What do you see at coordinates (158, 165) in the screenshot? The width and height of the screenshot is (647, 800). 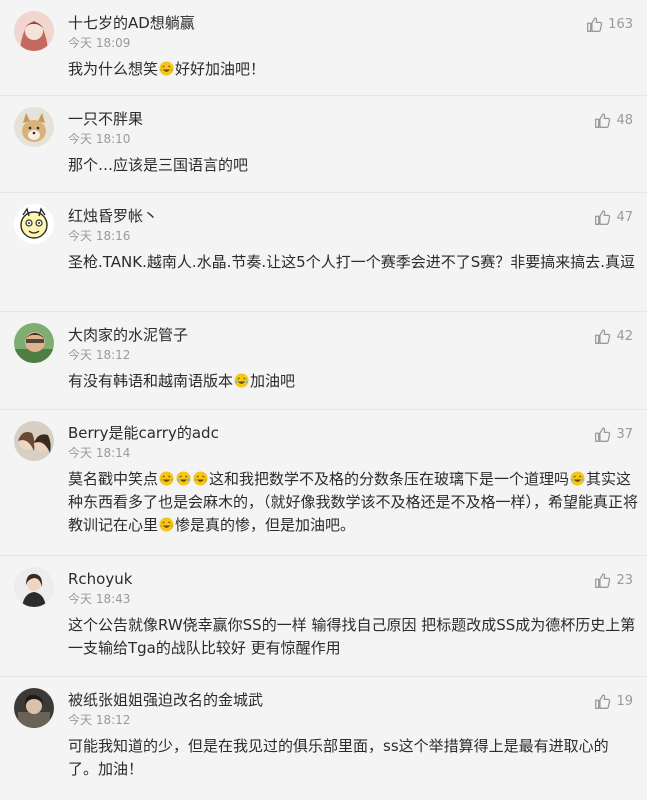 I see `comment-text-part: 那个…应该是三国语言的吧` at bounding box center [158, 165].